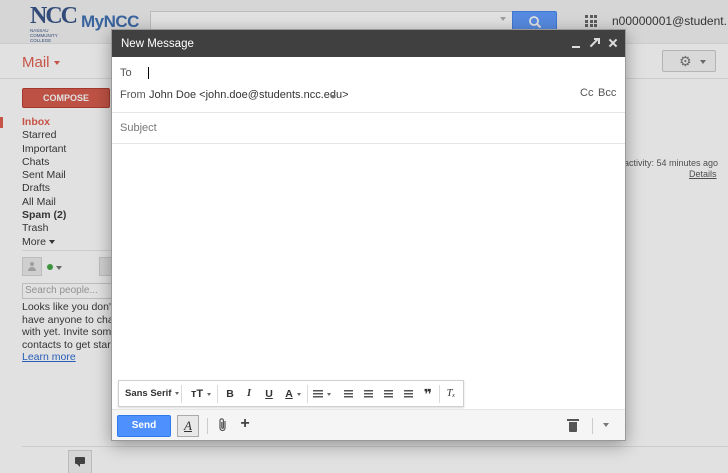 This screenshot has width=728, height=473. Describe the element at coordinates (269, 394) in the screenshot. I see `underline-button: U` at that location.